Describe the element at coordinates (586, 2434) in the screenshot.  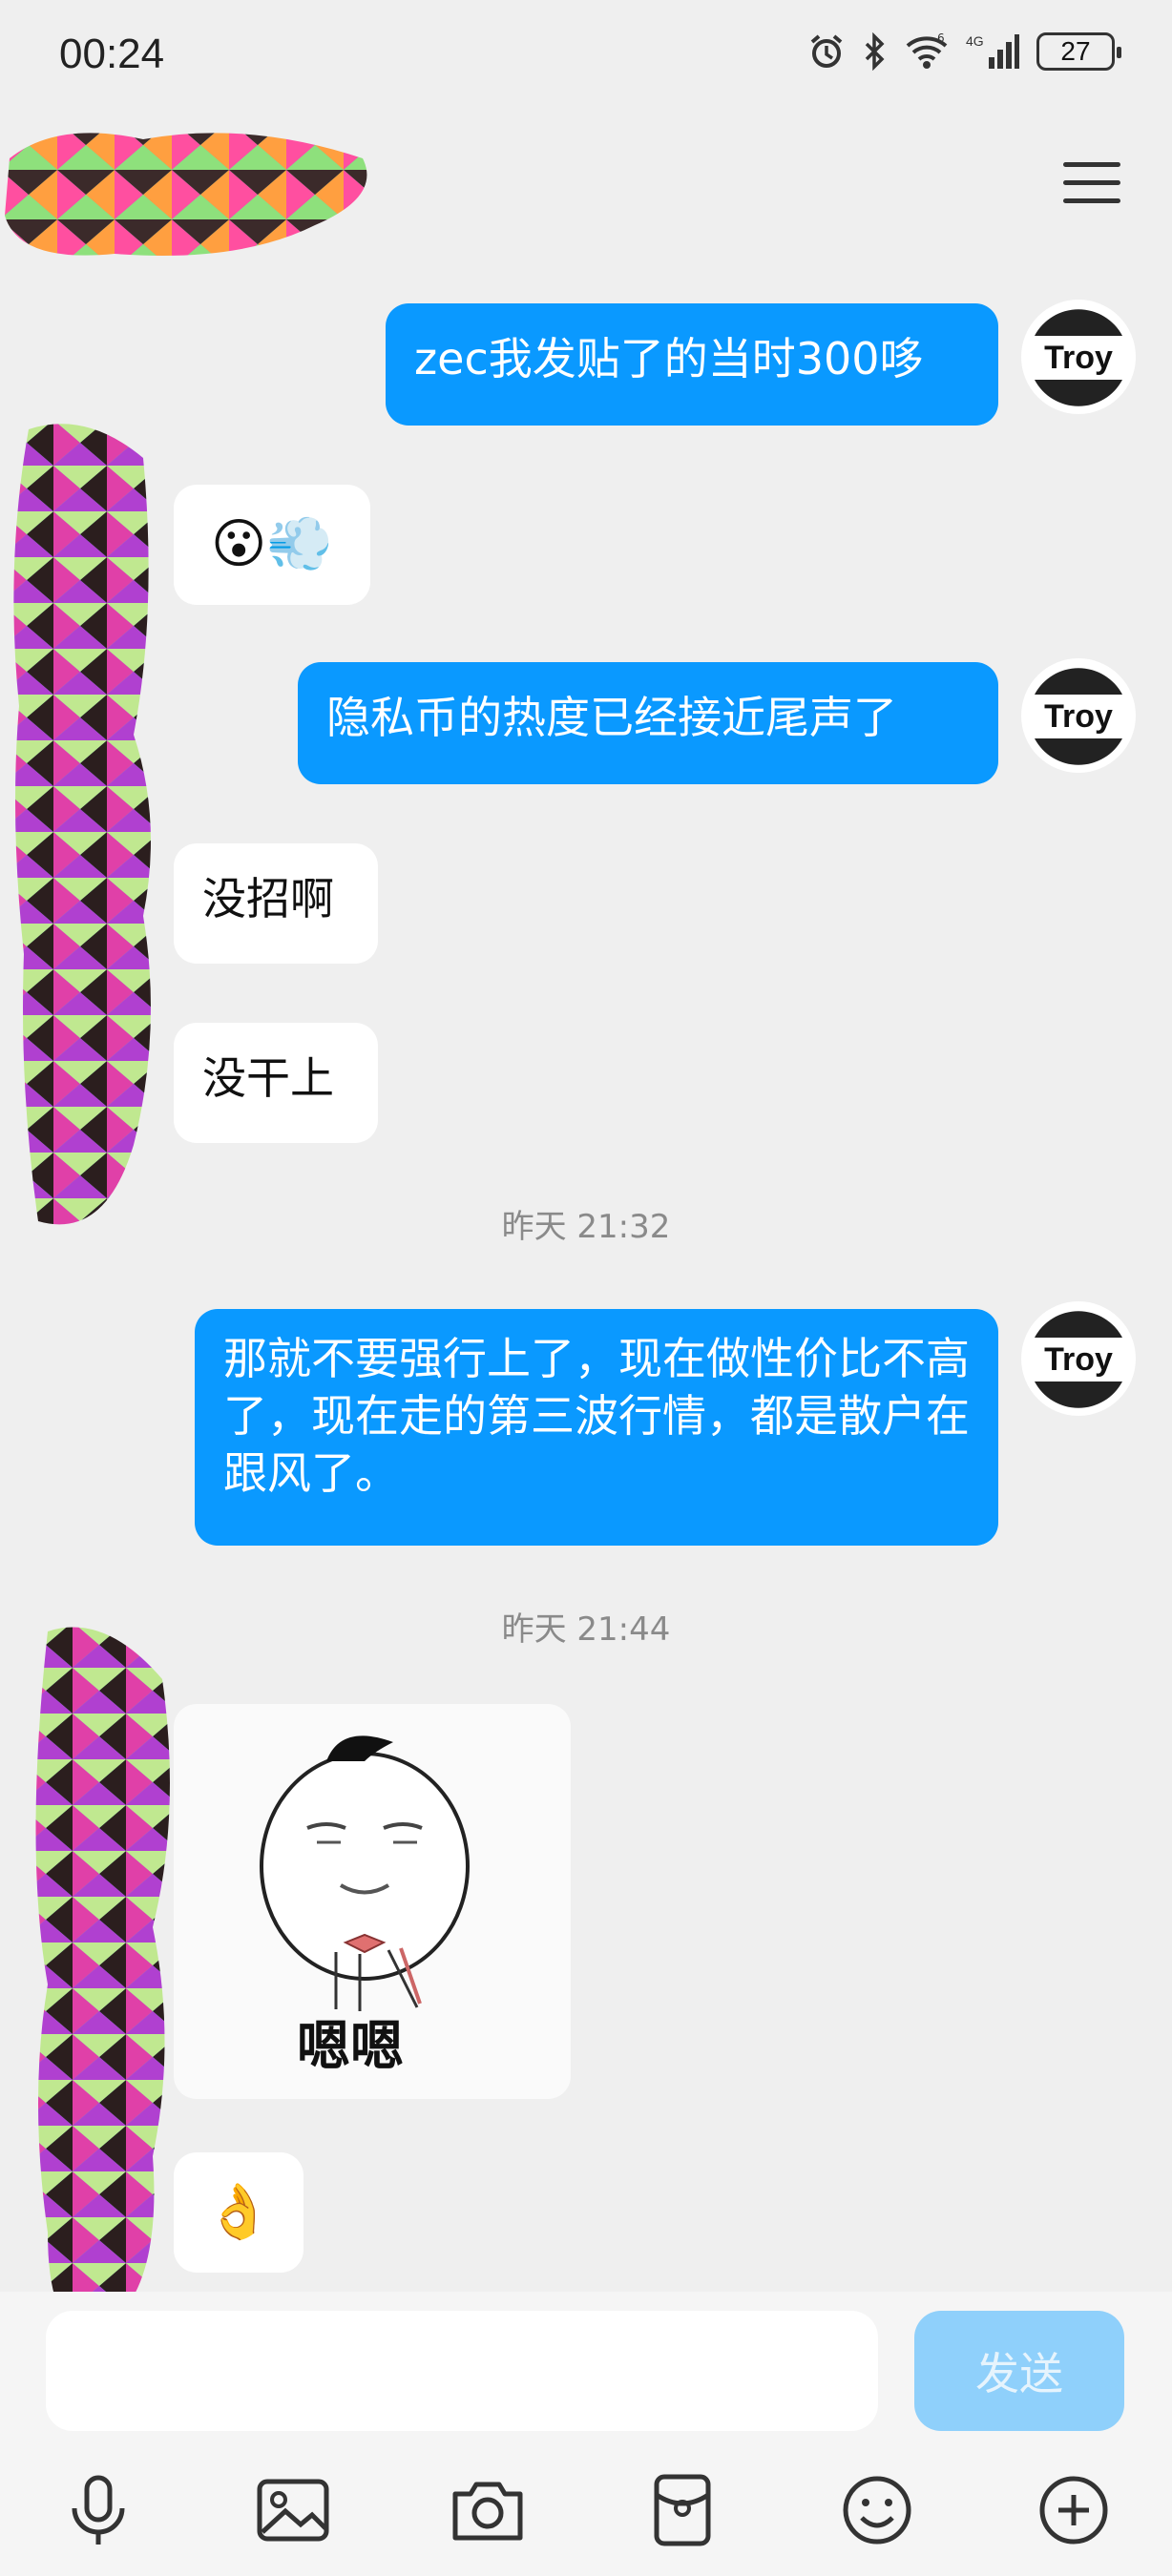
I see `composer: 发送` at that location.